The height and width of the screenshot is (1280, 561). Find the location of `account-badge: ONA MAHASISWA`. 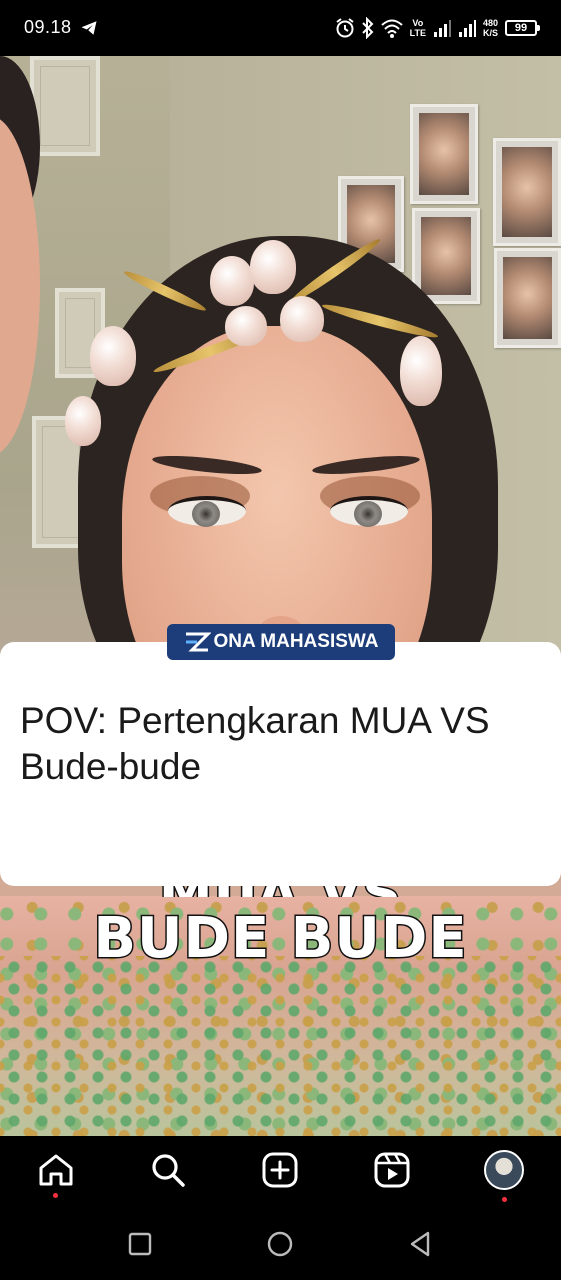

account-badge: ONA MAHASISWA is located at coordinates (281, 642).